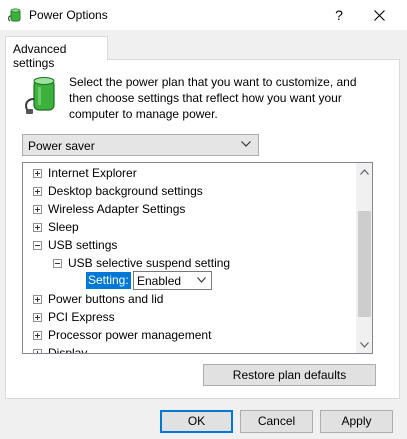  I want to click on help-glyph: ?, so click(339, 15).